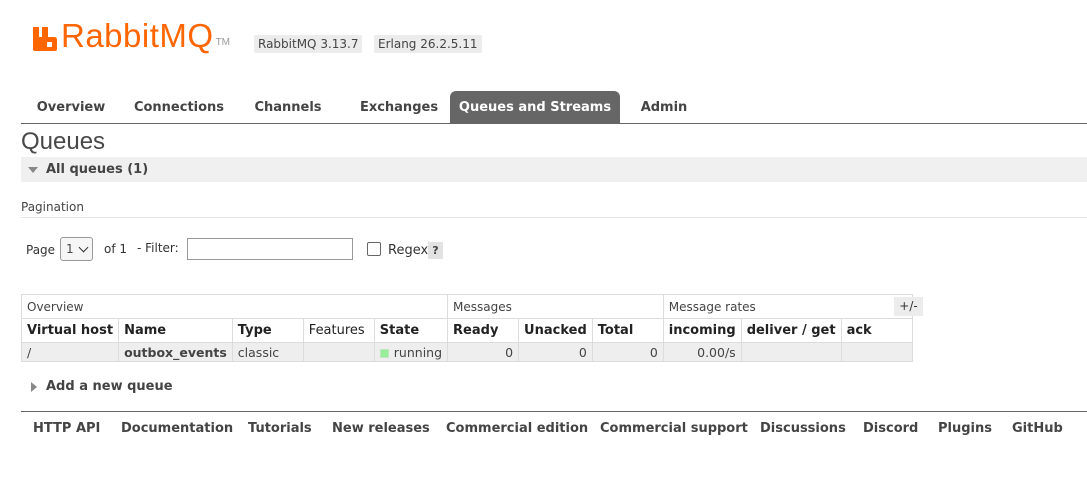  Describe the element at coordinates (803, 428) in the screenshot. I see `footer-link-discussions: Discussions` at that location.